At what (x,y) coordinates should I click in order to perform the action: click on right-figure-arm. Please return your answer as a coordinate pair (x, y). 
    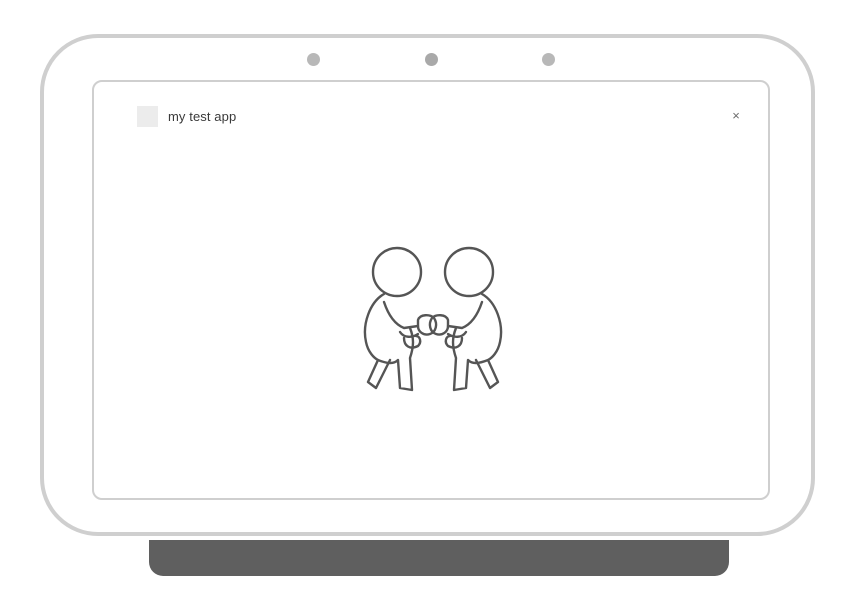
    Looking at the image, I should click on (465, 319).